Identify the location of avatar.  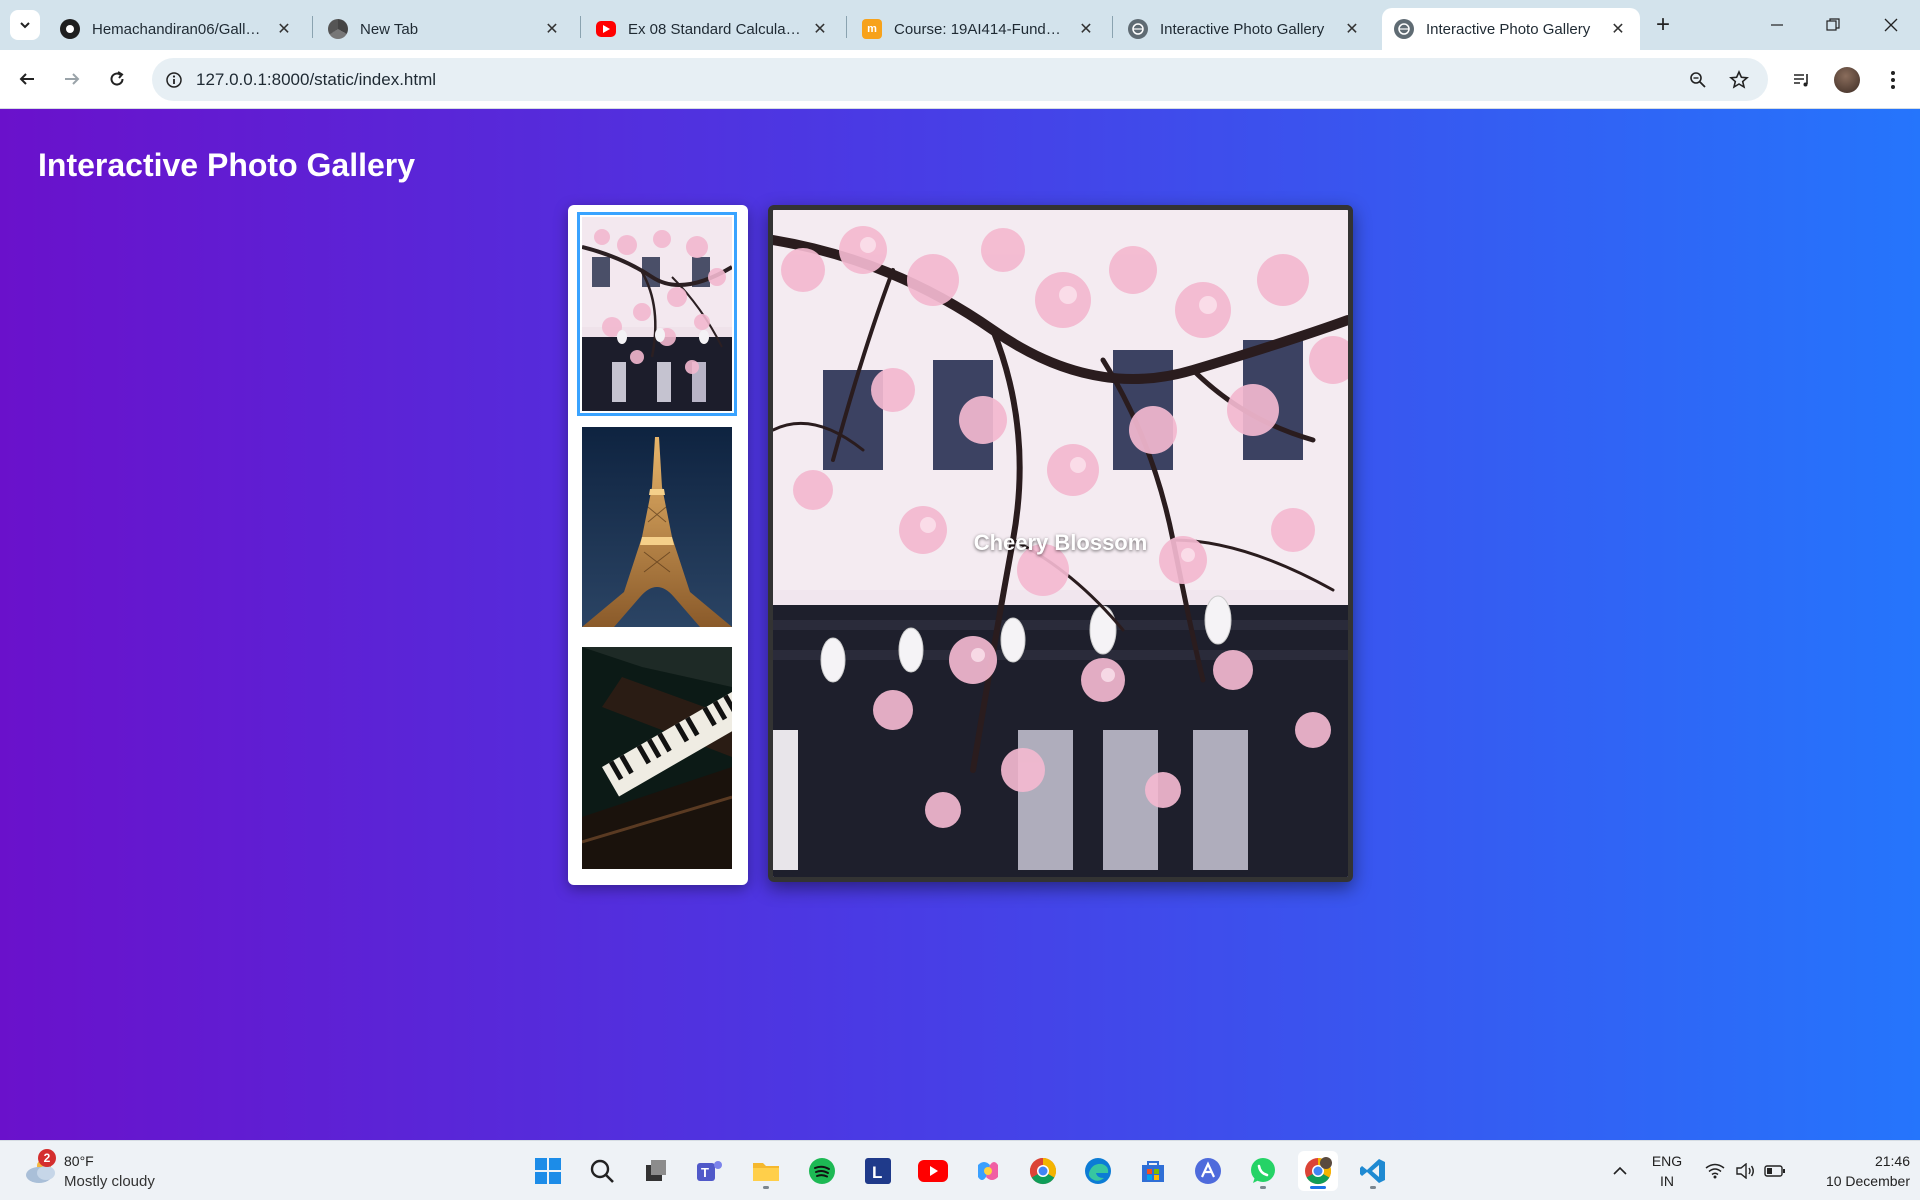
(1847, 80).